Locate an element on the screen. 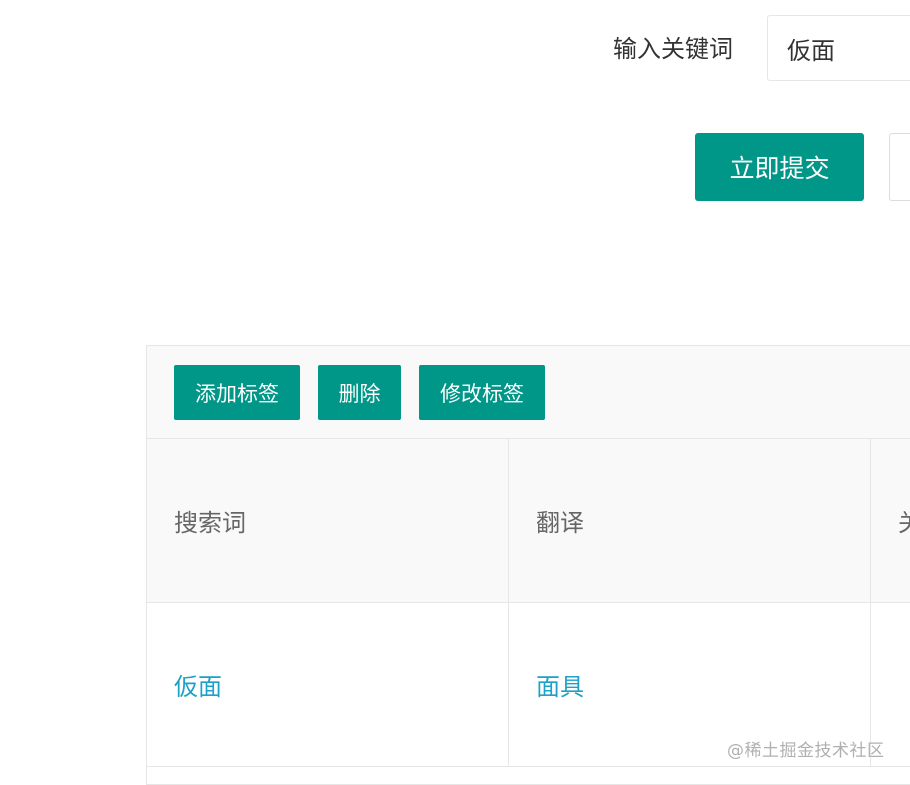  reset-button is located at coordinates (899, 167).